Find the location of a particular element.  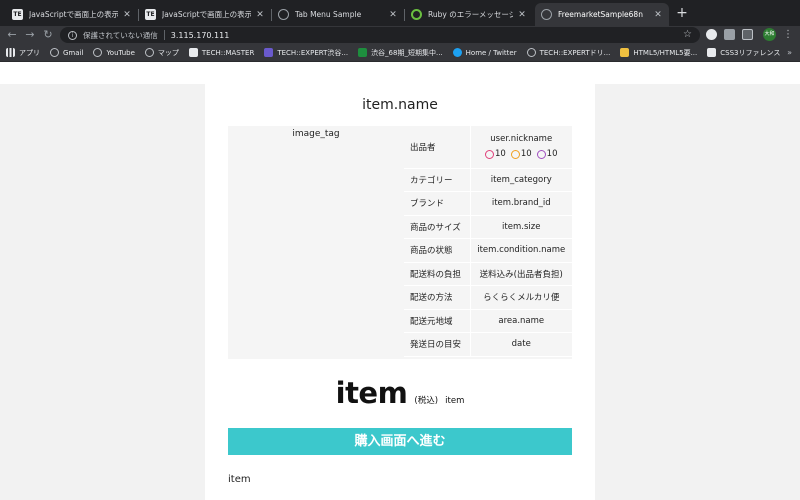

css3-icon is located at coordinates (712, 52).